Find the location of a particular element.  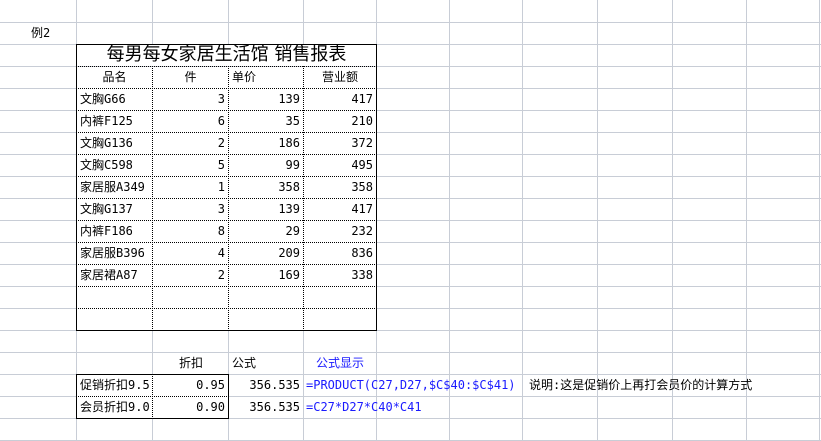

table-cell-name: 内裤F186 is located at coordinates (114, 231).